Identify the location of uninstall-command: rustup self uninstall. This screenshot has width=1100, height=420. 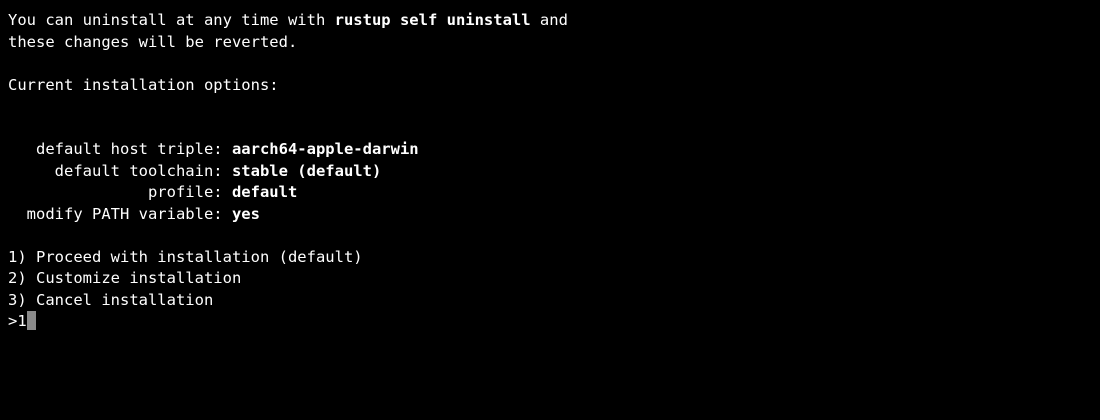
(432, 20).